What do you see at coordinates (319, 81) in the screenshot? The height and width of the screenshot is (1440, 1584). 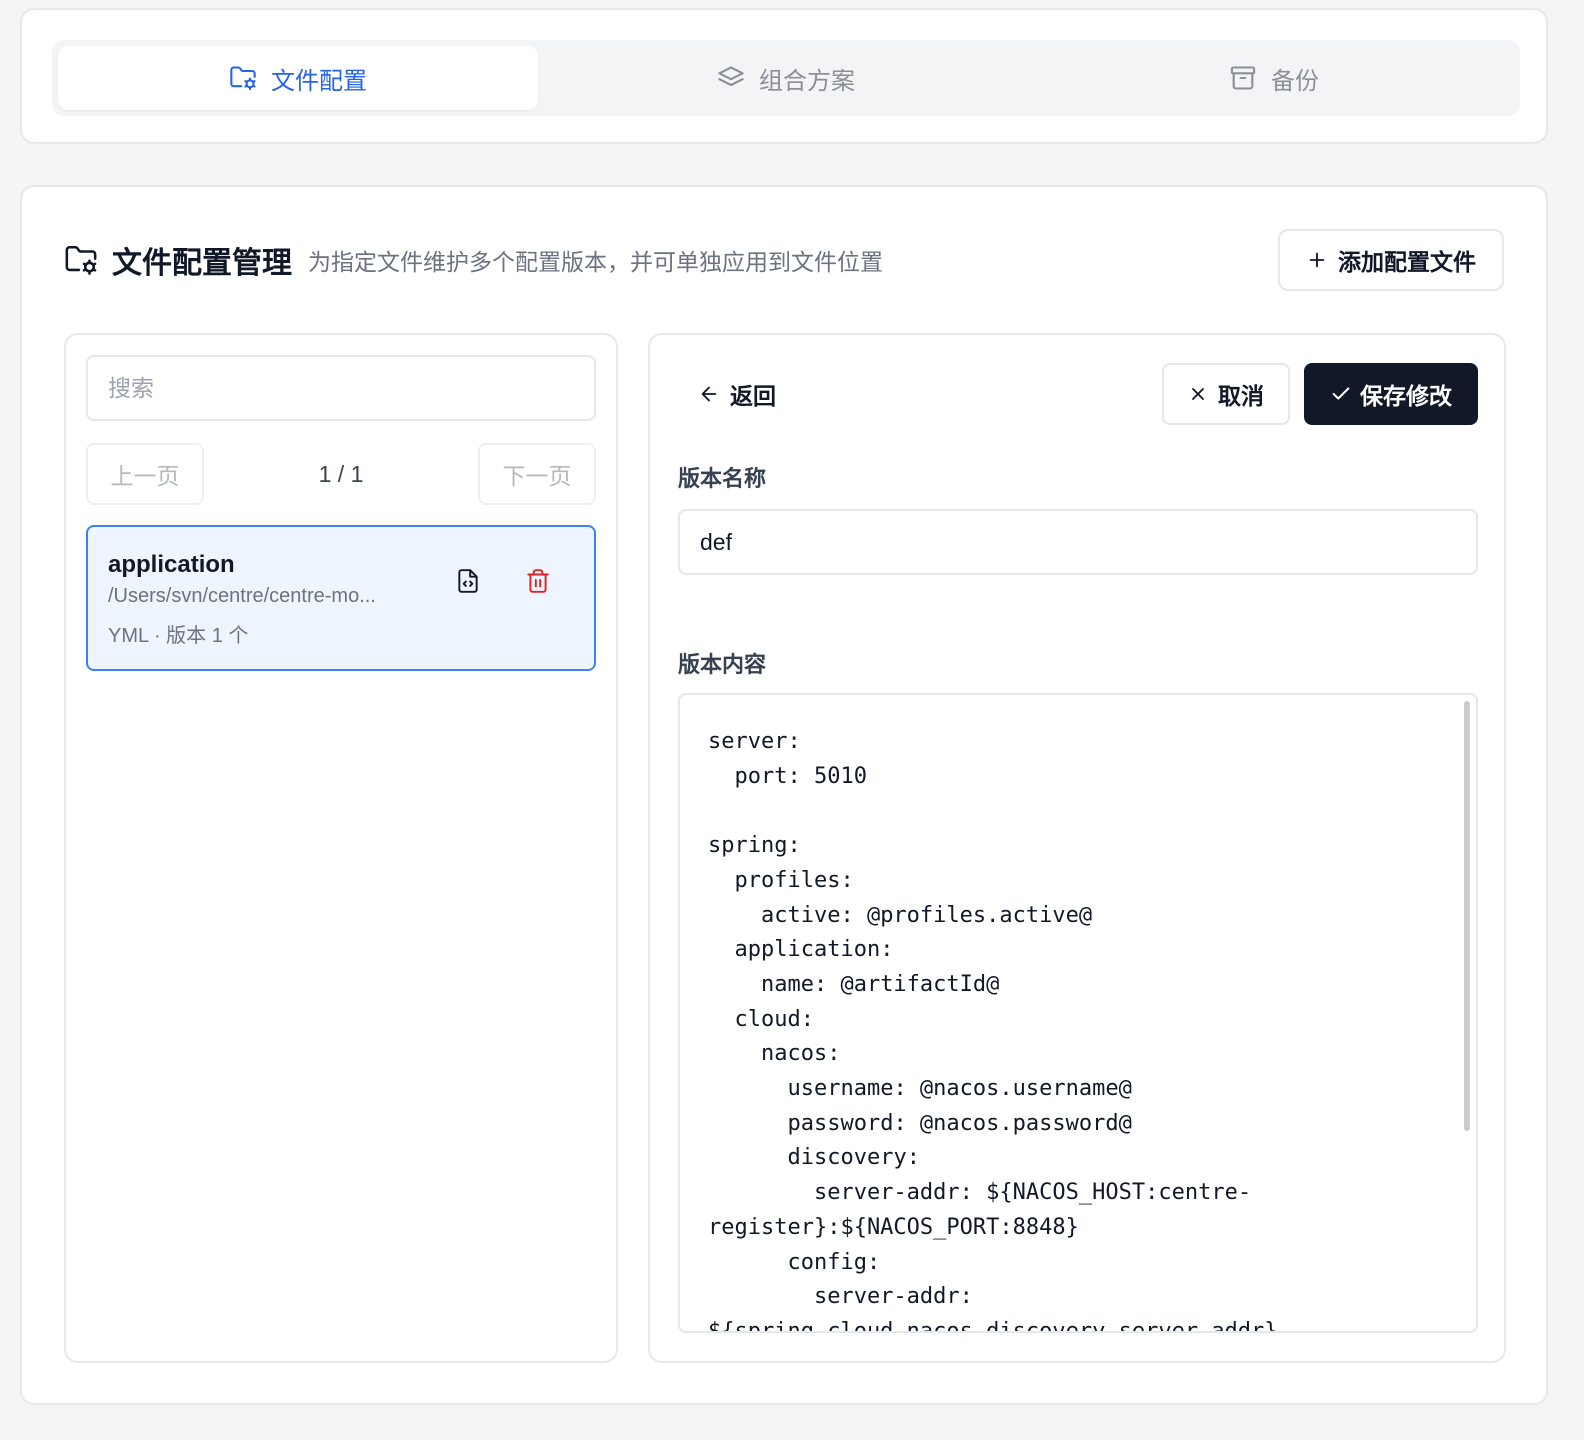 I see `tab-label: 文件配置` at bounding box center [319, 81].